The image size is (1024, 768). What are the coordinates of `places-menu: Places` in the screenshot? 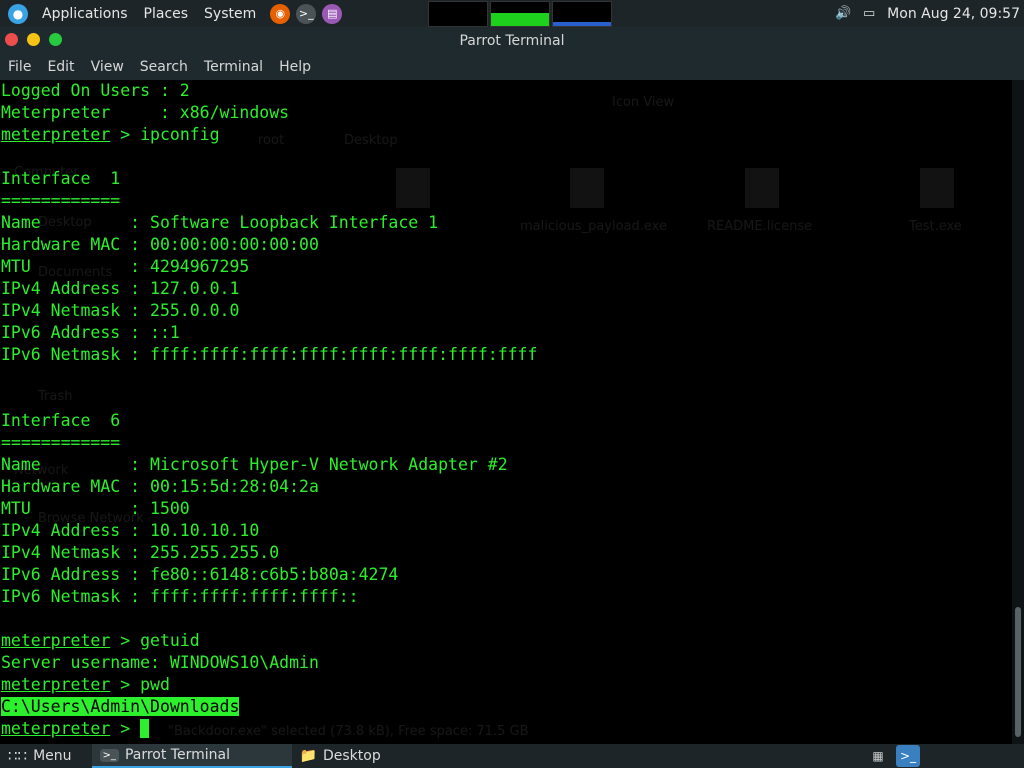 It's located at (166, 14).